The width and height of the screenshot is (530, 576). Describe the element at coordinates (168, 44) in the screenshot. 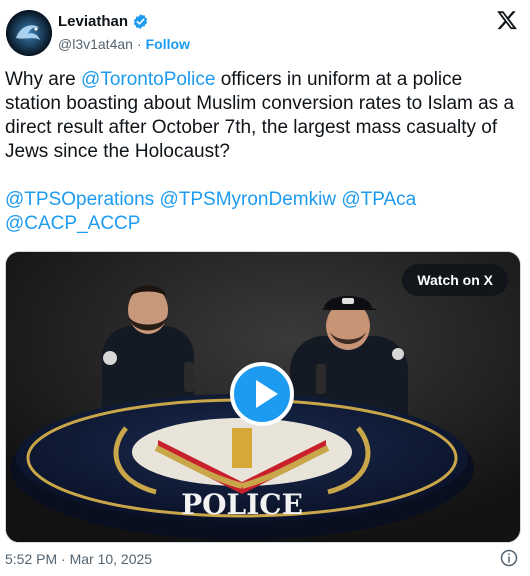

I see `follow-button: Follow` at that location.